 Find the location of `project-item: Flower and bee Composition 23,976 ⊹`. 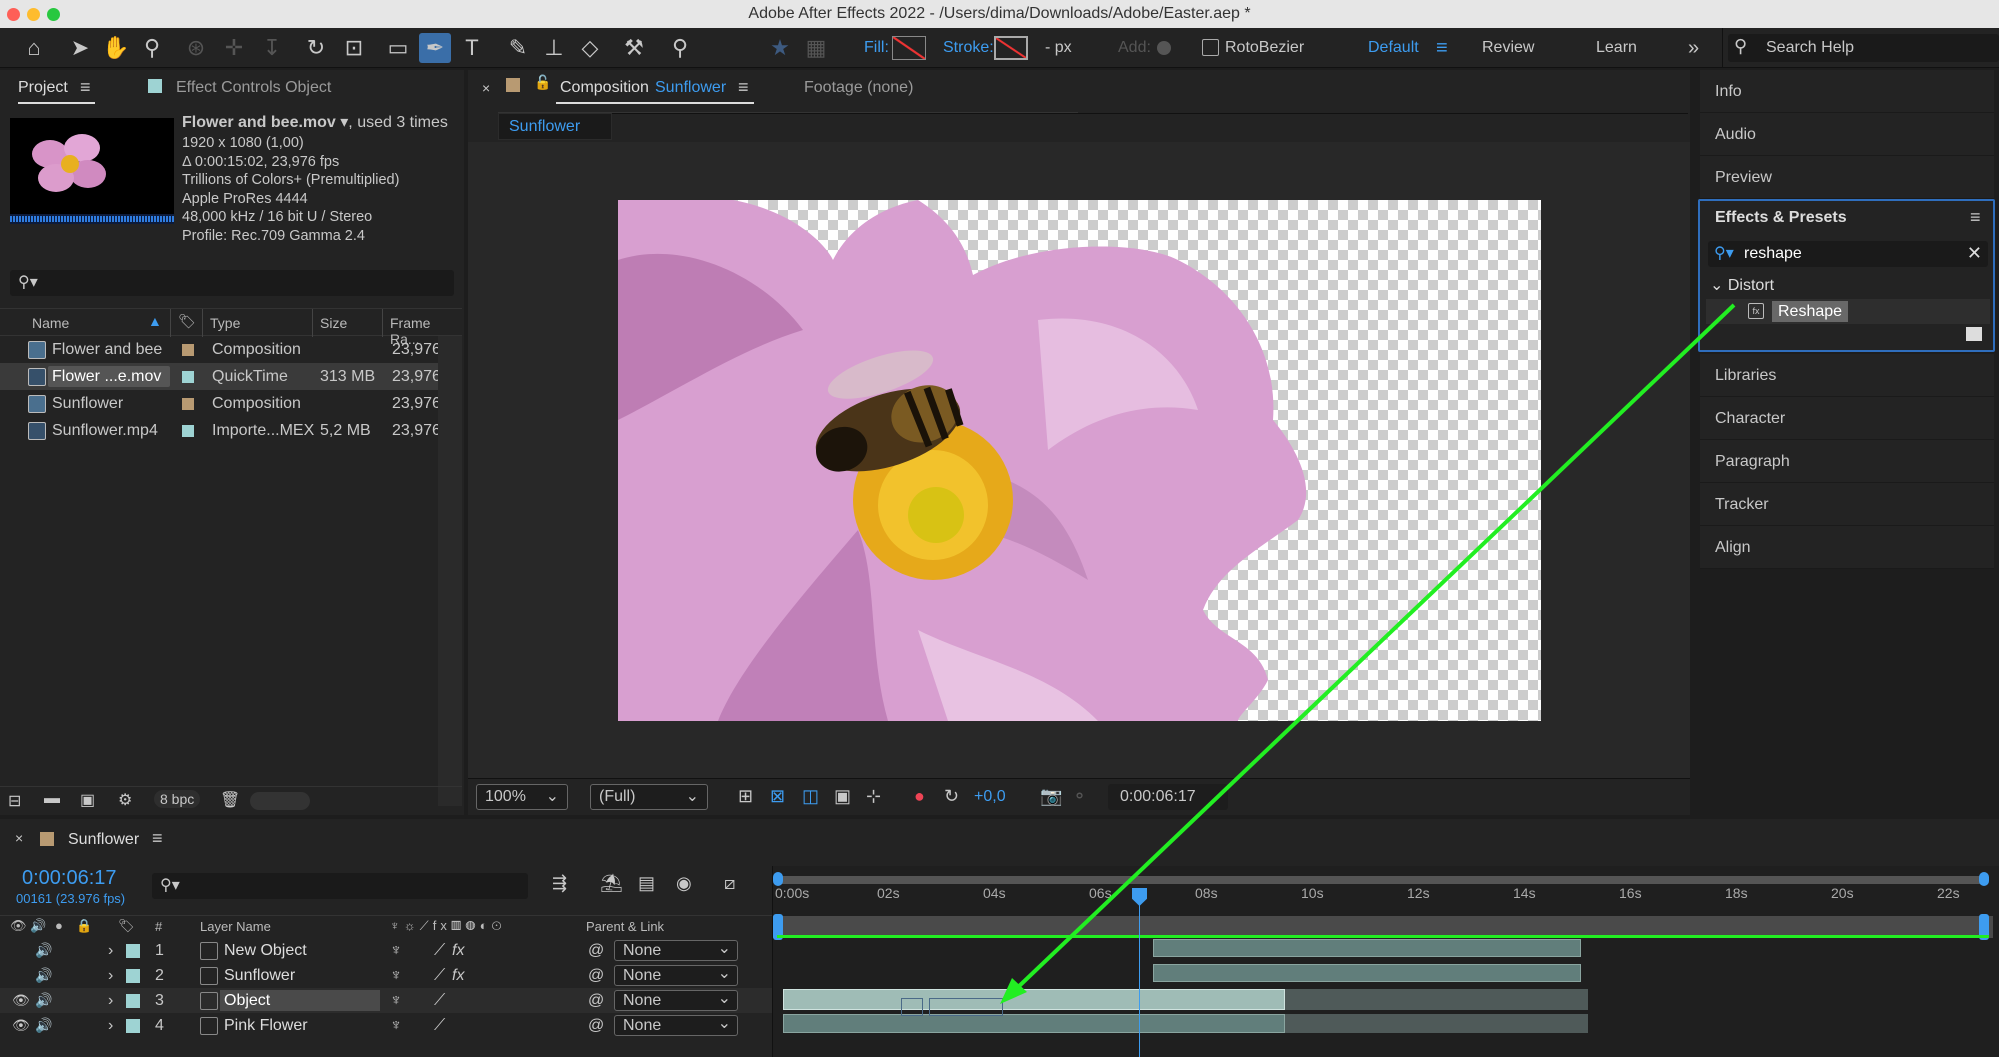

project-item: Flower and bee Composition 23,976 ⊹ is located at coordinates (231, 349).